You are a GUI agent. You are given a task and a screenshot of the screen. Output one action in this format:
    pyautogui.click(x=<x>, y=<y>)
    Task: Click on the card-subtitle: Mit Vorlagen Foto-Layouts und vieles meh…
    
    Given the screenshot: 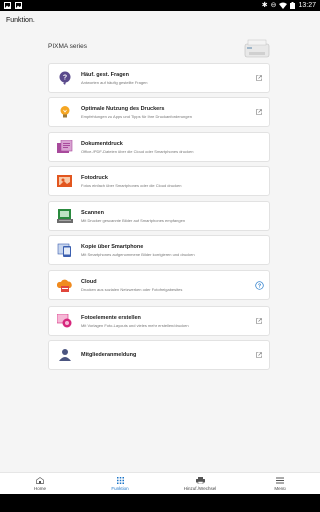 What is the action you would take?
    pyautogui.click(x=135, y=325)
    